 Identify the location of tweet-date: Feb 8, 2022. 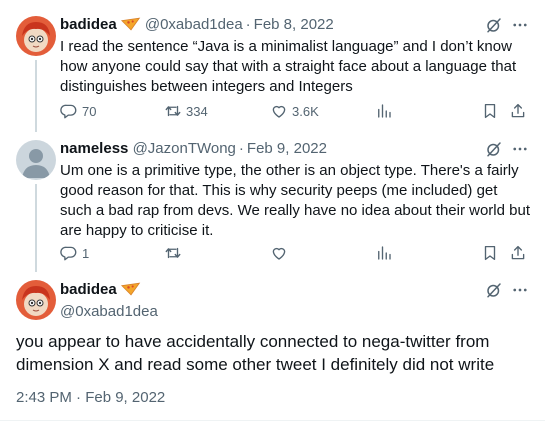
(294, 24).